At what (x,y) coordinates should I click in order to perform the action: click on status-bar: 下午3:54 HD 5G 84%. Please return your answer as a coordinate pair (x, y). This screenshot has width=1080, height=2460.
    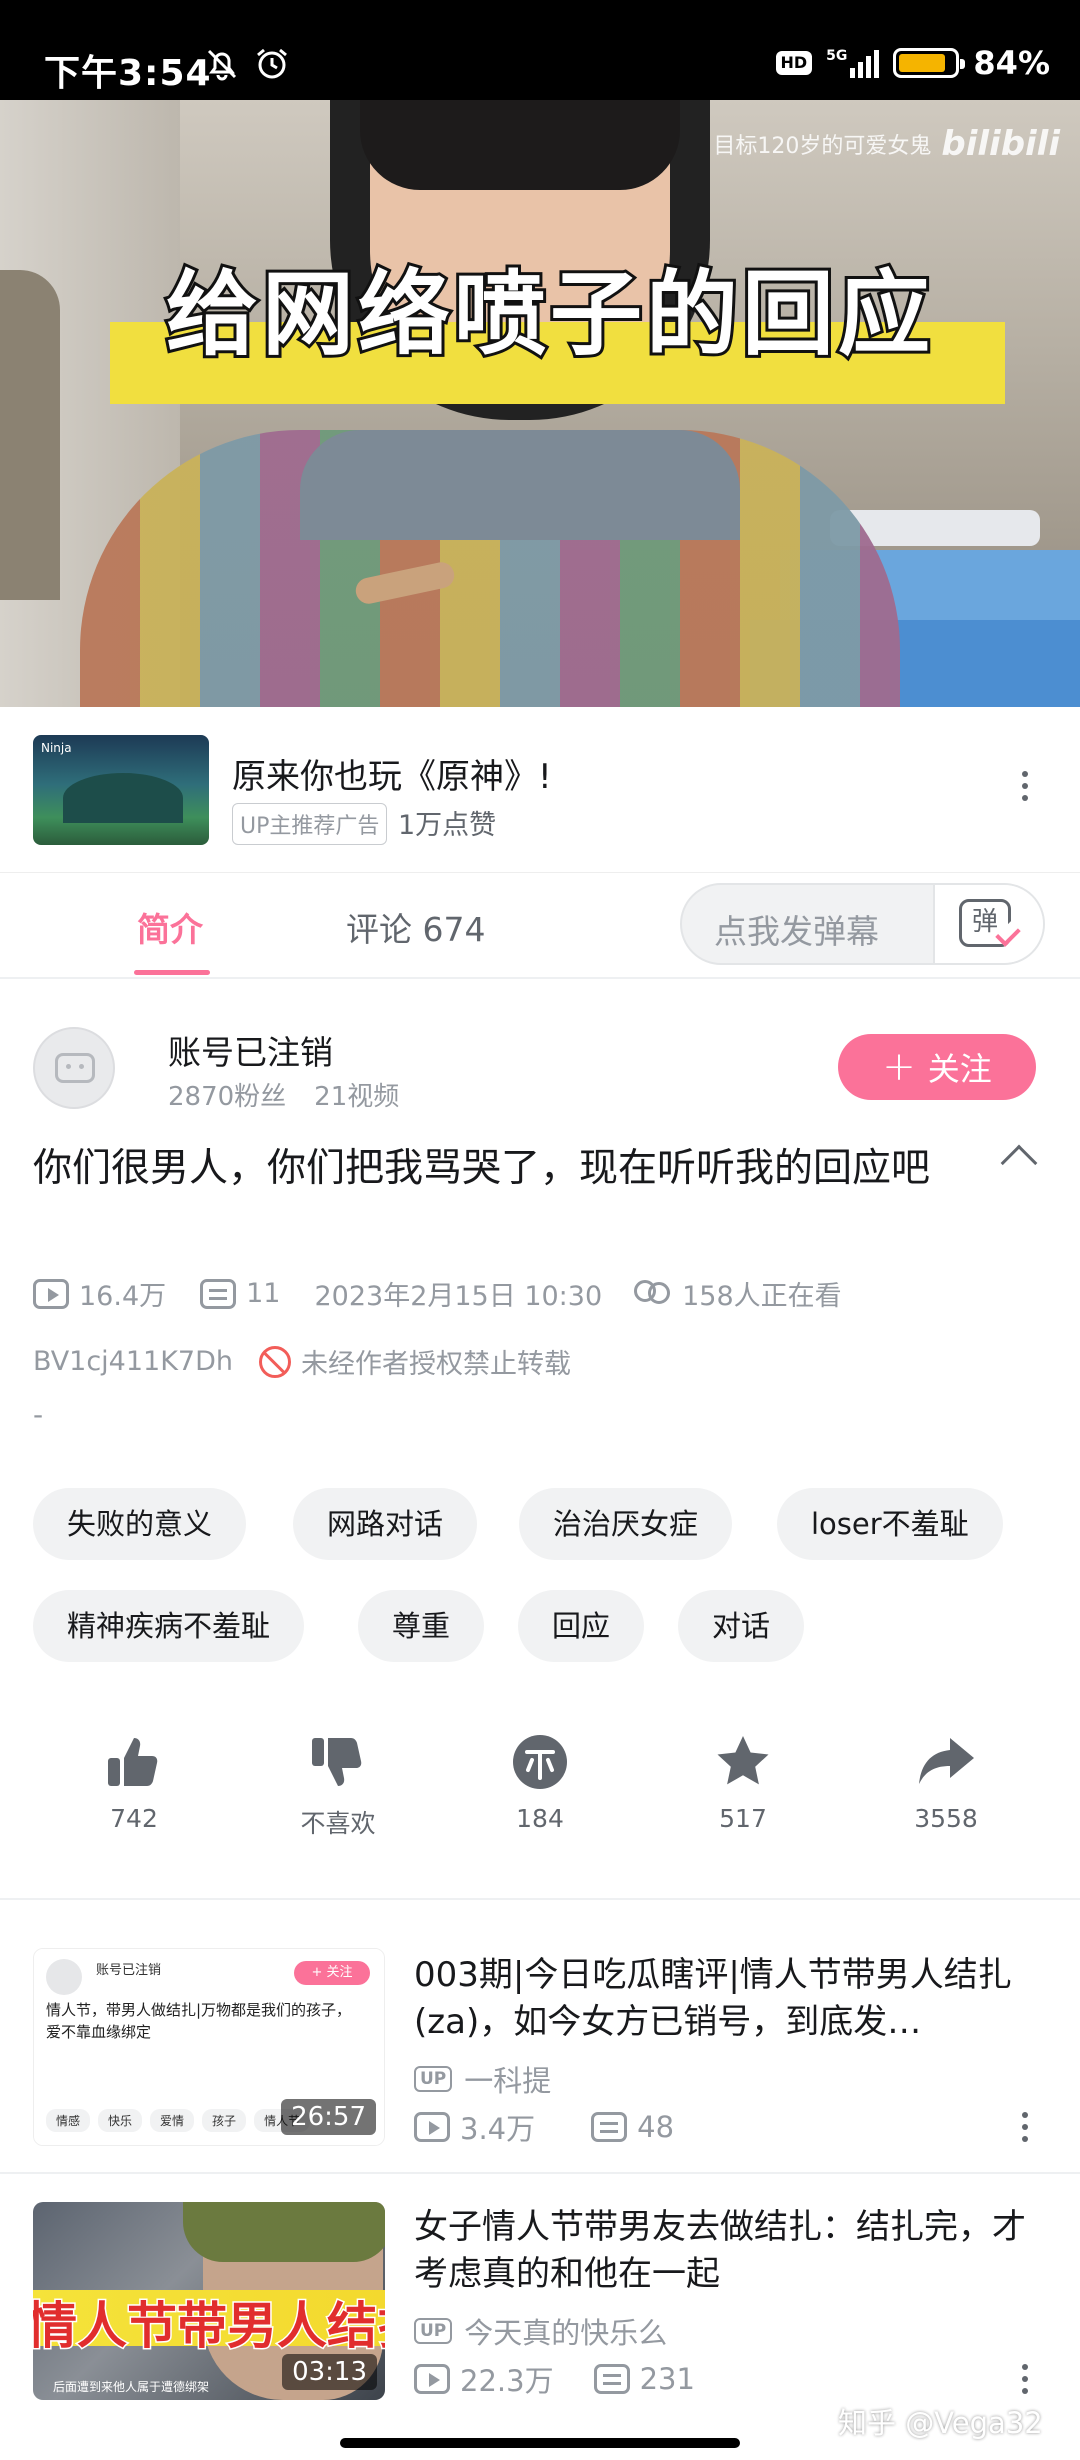
    Looking at the image, I should click on (540, 50).